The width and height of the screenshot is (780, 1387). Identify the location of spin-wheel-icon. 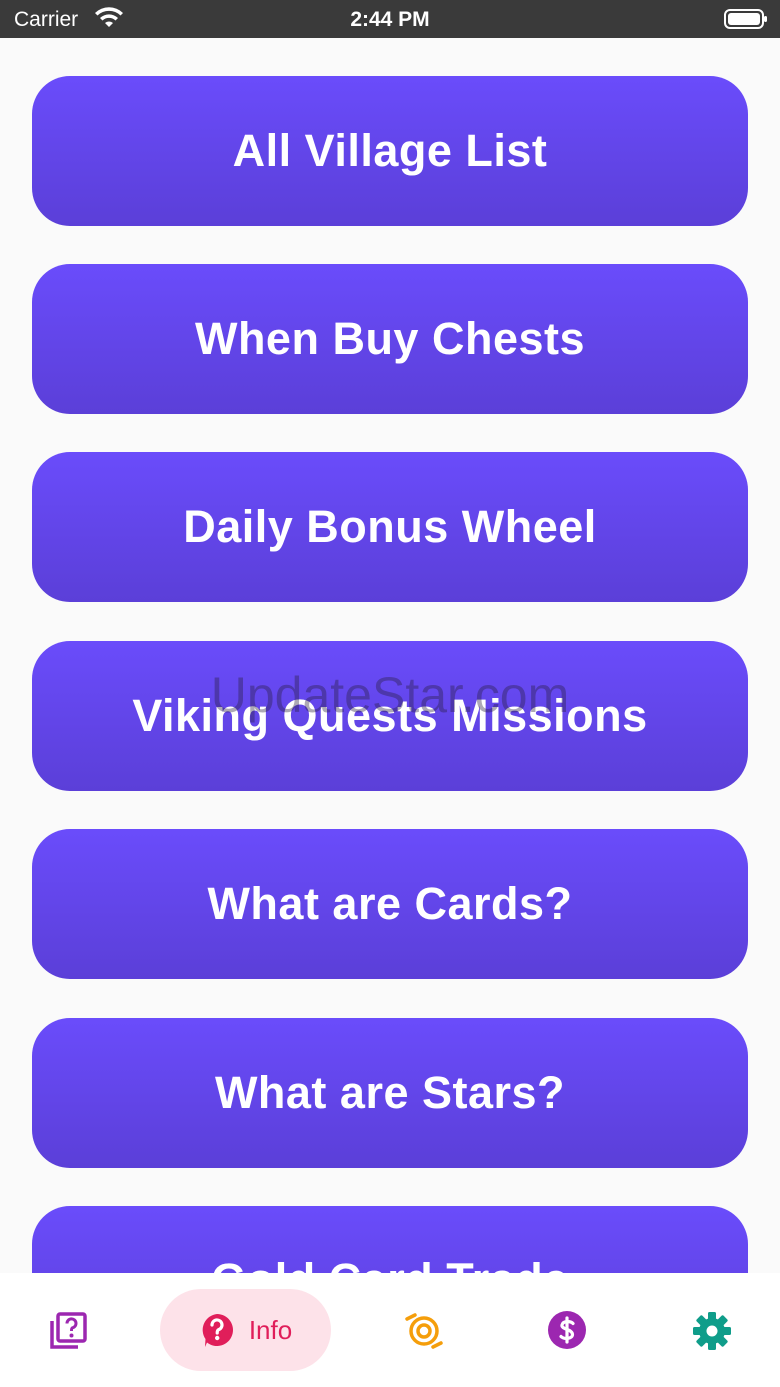
(424, 1331).